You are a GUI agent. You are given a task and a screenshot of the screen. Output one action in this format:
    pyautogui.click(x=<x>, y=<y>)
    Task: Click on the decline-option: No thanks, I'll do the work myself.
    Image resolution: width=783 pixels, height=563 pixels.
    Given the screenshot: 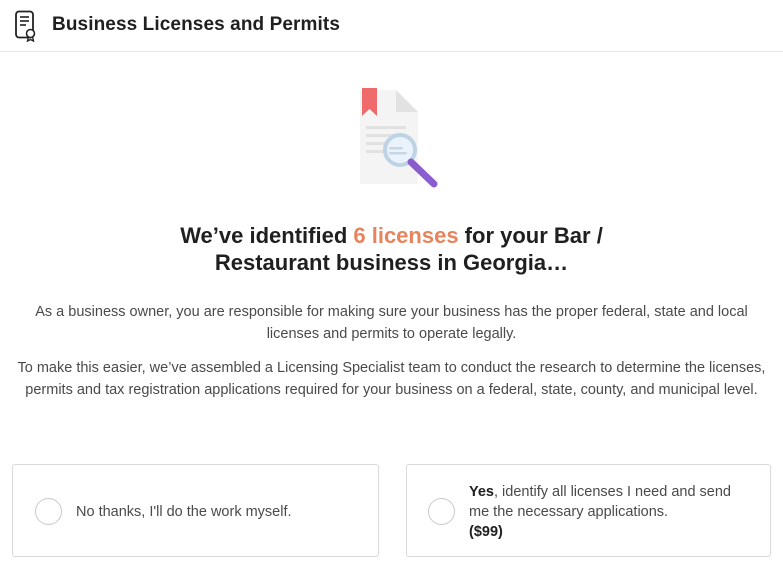 What is the action you would take?
    pyautogui.click(x=195, y=510)
    